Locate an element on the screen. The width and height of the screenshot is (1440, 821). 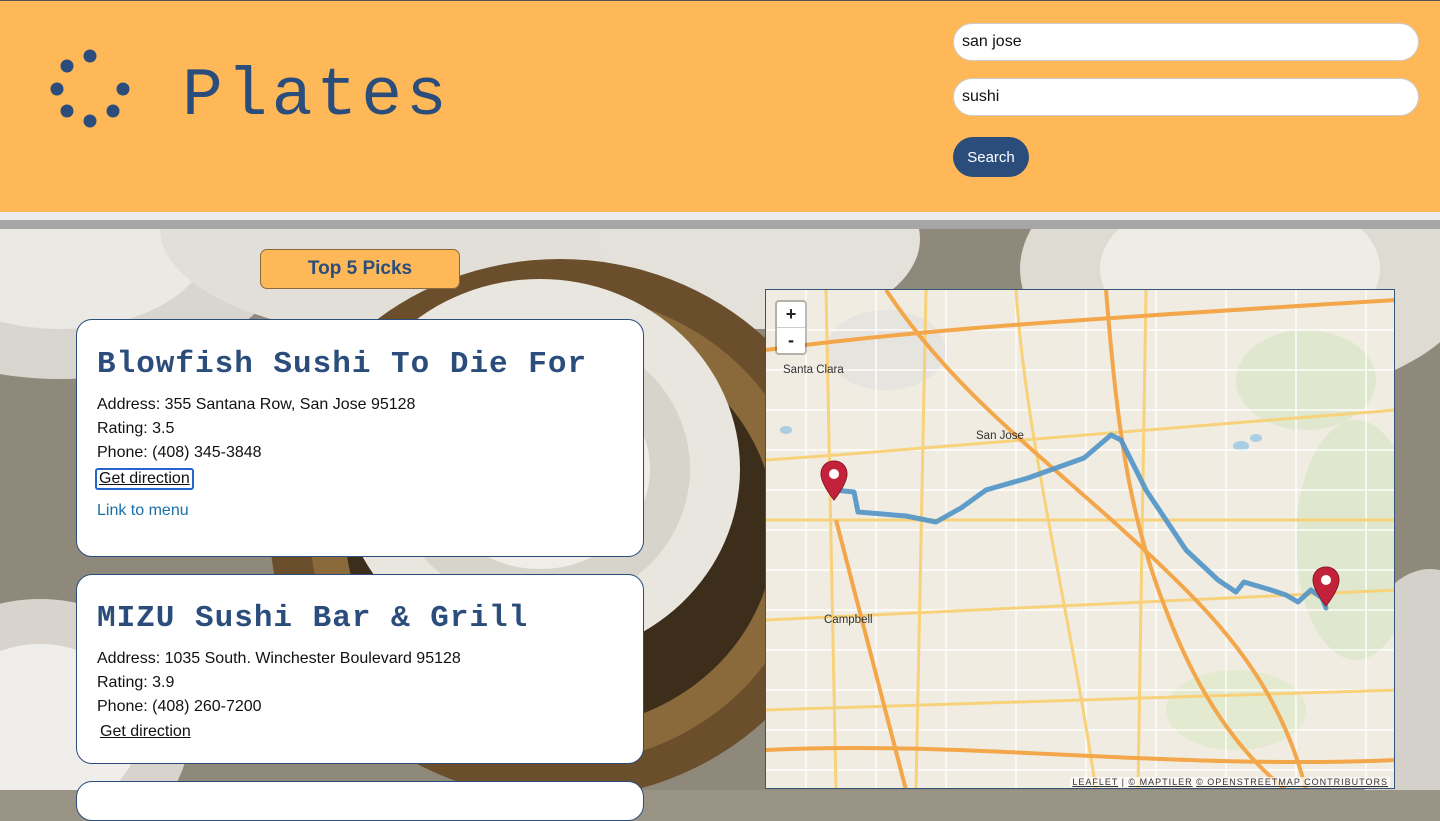
zoom-control: + - is located at coordinates (791, 327).